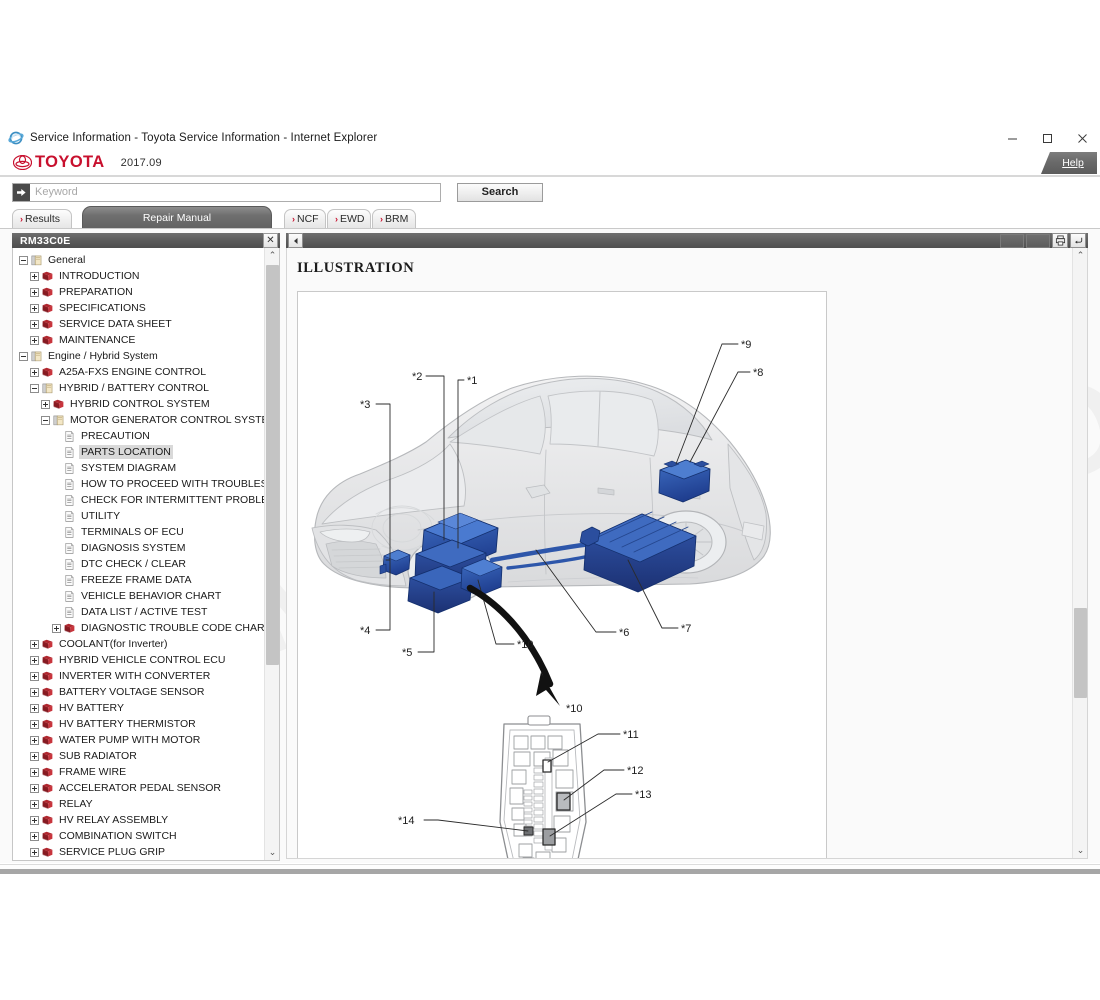 This screenshot has width=1100, height=1000. What do you see at coordinates (138, 436) in the screenshot?
I see `tree-item: PRECAUTION` at bounding box center [138, 436].